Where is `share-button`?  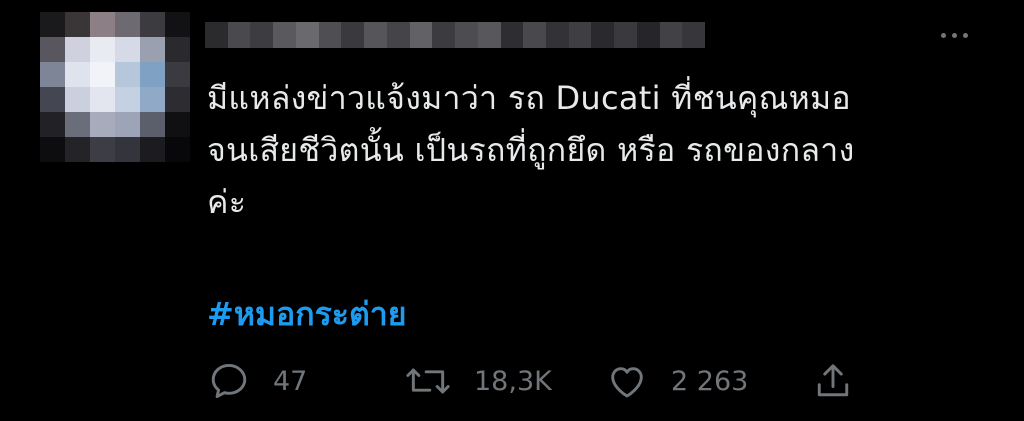
share-button is located at coordinates (833, 381).